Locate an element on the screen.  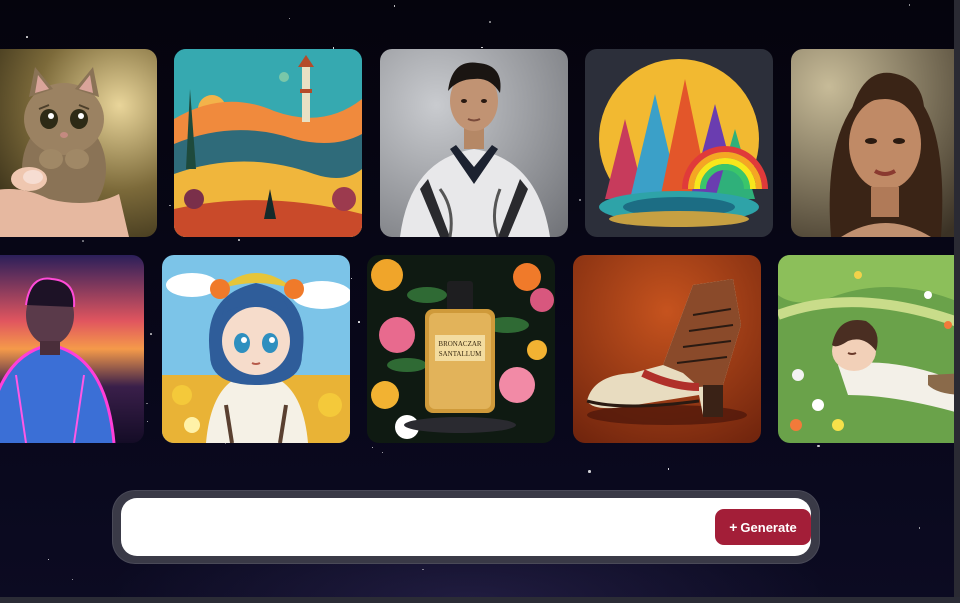
cyberpunk-man-image is located at coordinates (72, 349).